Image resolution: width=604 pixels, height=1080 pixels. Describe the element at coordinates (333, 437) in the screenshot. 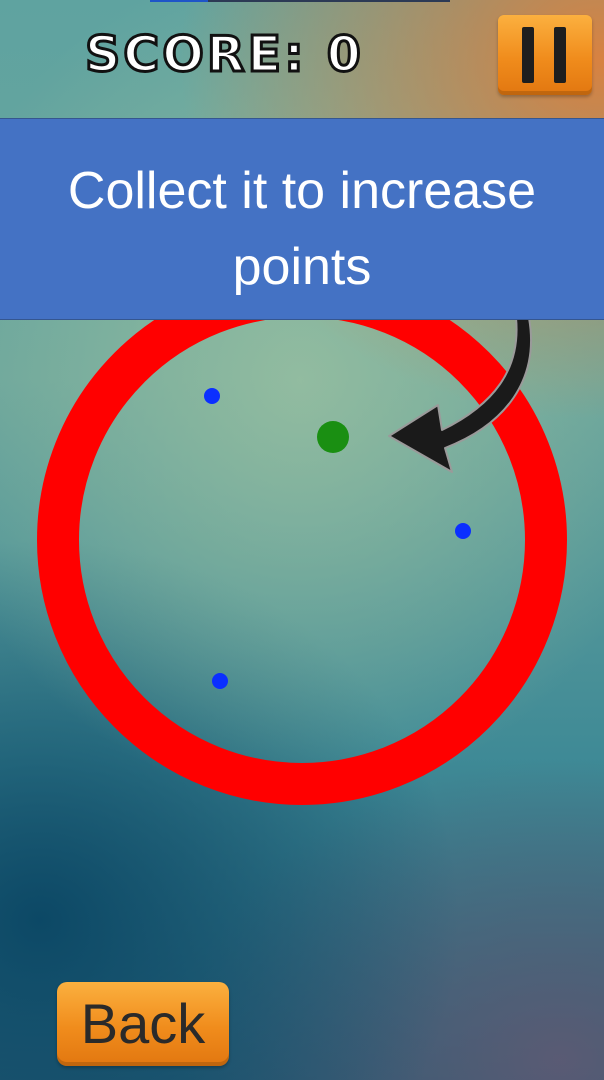

I see `collectible-dot` at that location.